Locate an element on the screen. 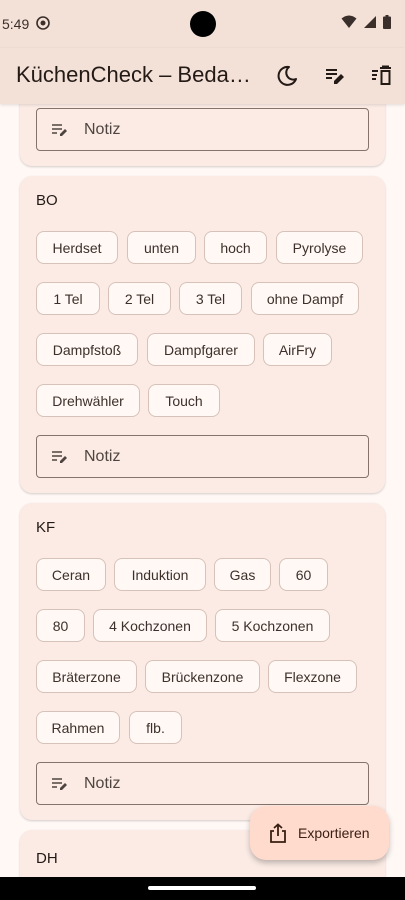 This screenshot has height=900, width=405. chip-ohne-dampf: ohne Dampf is located at coordinates (305, 298).